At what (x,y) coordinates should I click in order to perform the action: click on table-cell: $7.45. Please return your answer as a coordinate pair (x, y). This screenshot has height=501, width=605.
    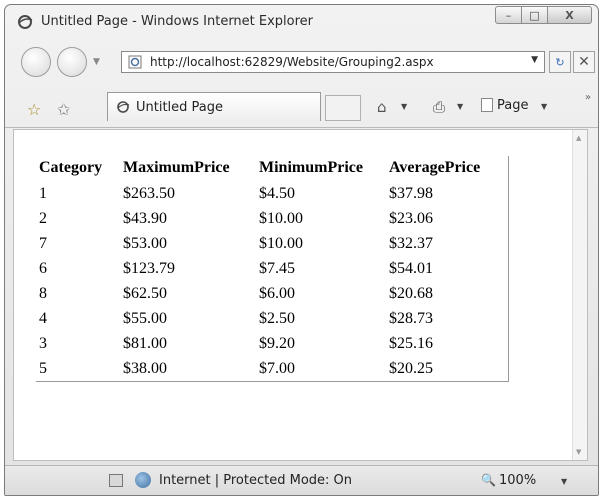
    Looking at the image, I should click on (277, 268).